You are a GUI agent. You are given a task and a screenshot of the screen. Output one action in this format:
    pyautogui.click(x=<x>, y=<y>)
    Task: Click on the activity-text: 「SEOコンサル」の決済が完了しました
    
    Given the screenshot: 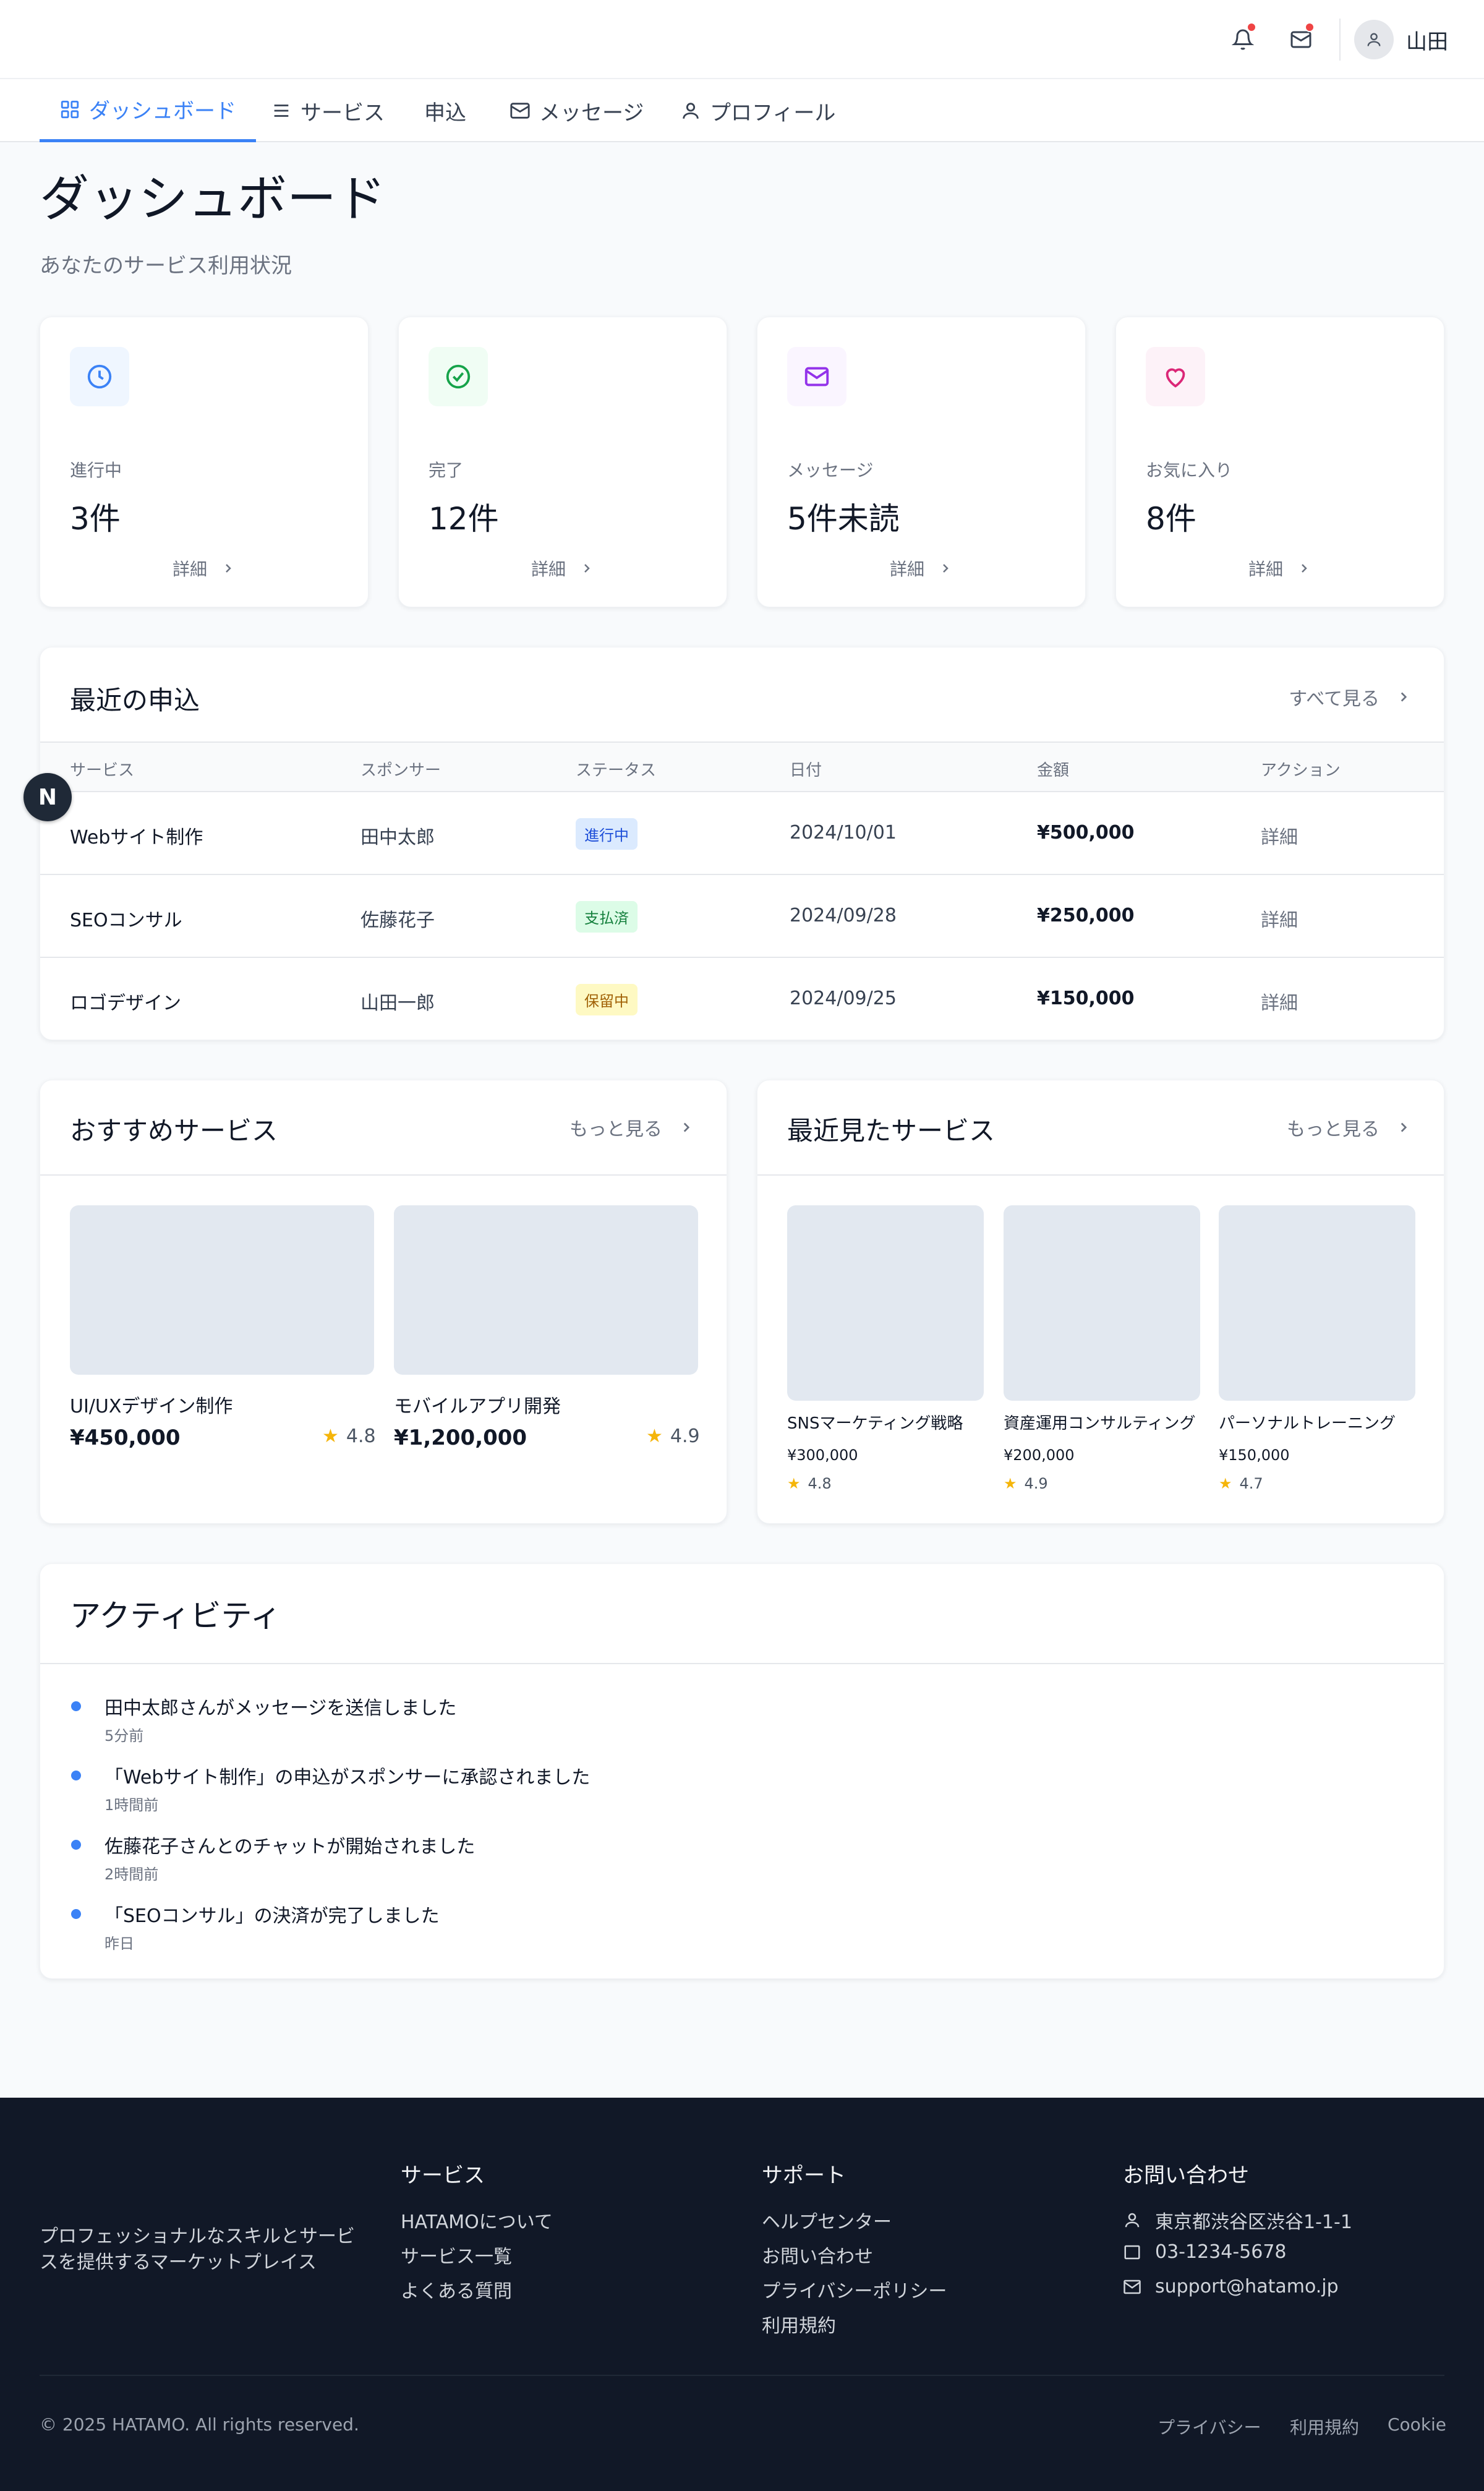 What is the action you would take?
    pyautogui.click(x=272, y=1916)
    